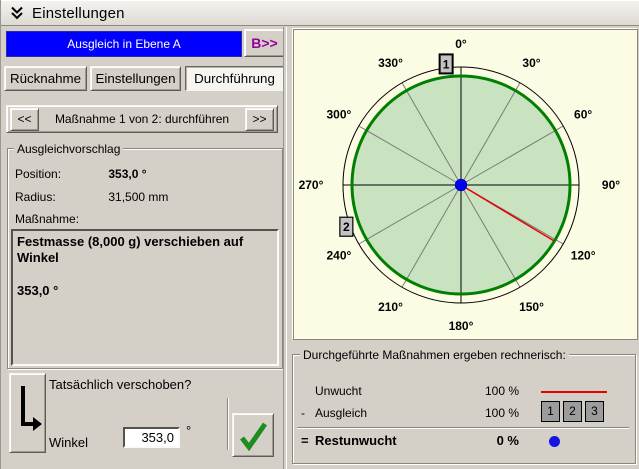 This screenshot has width=639, height=469. What do you see at coordinates (17, 13) in the screenshot?
I see `collapse-chevron-icon` at bounding box center [17, 13].